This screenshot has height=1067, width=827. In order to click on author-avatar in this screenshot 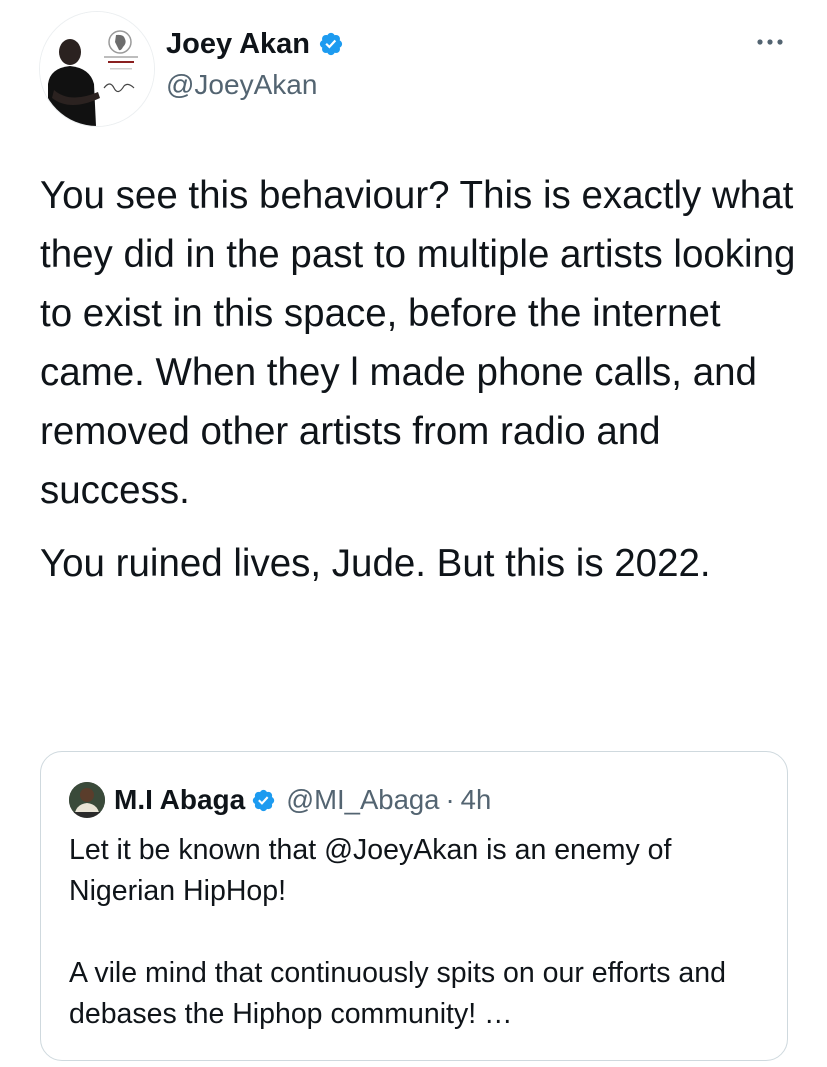, I will do `click(97, 69)`.